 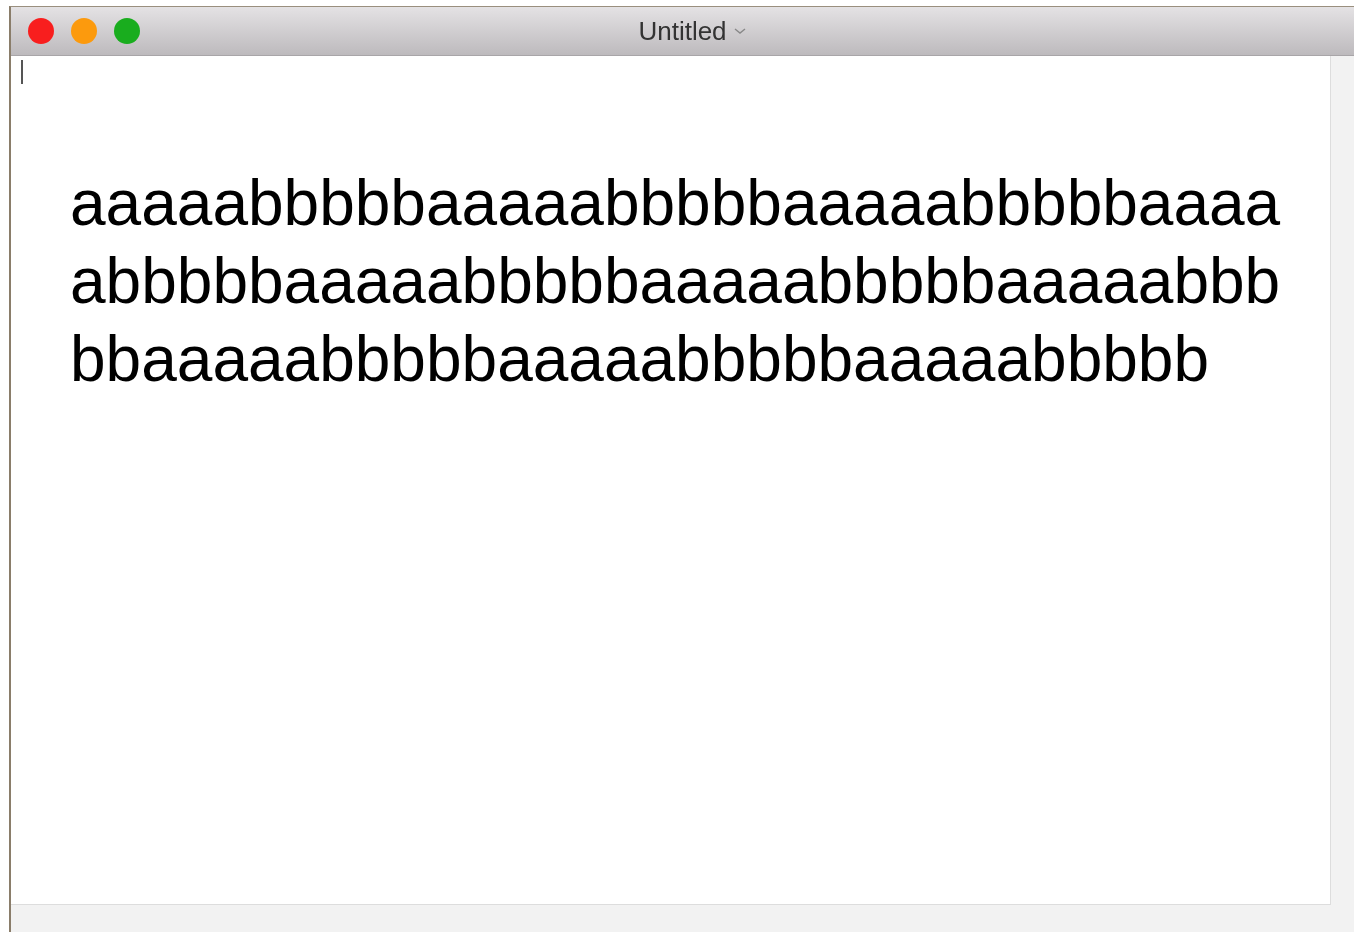 I want to click on close-button, so click(x=41, y=31).